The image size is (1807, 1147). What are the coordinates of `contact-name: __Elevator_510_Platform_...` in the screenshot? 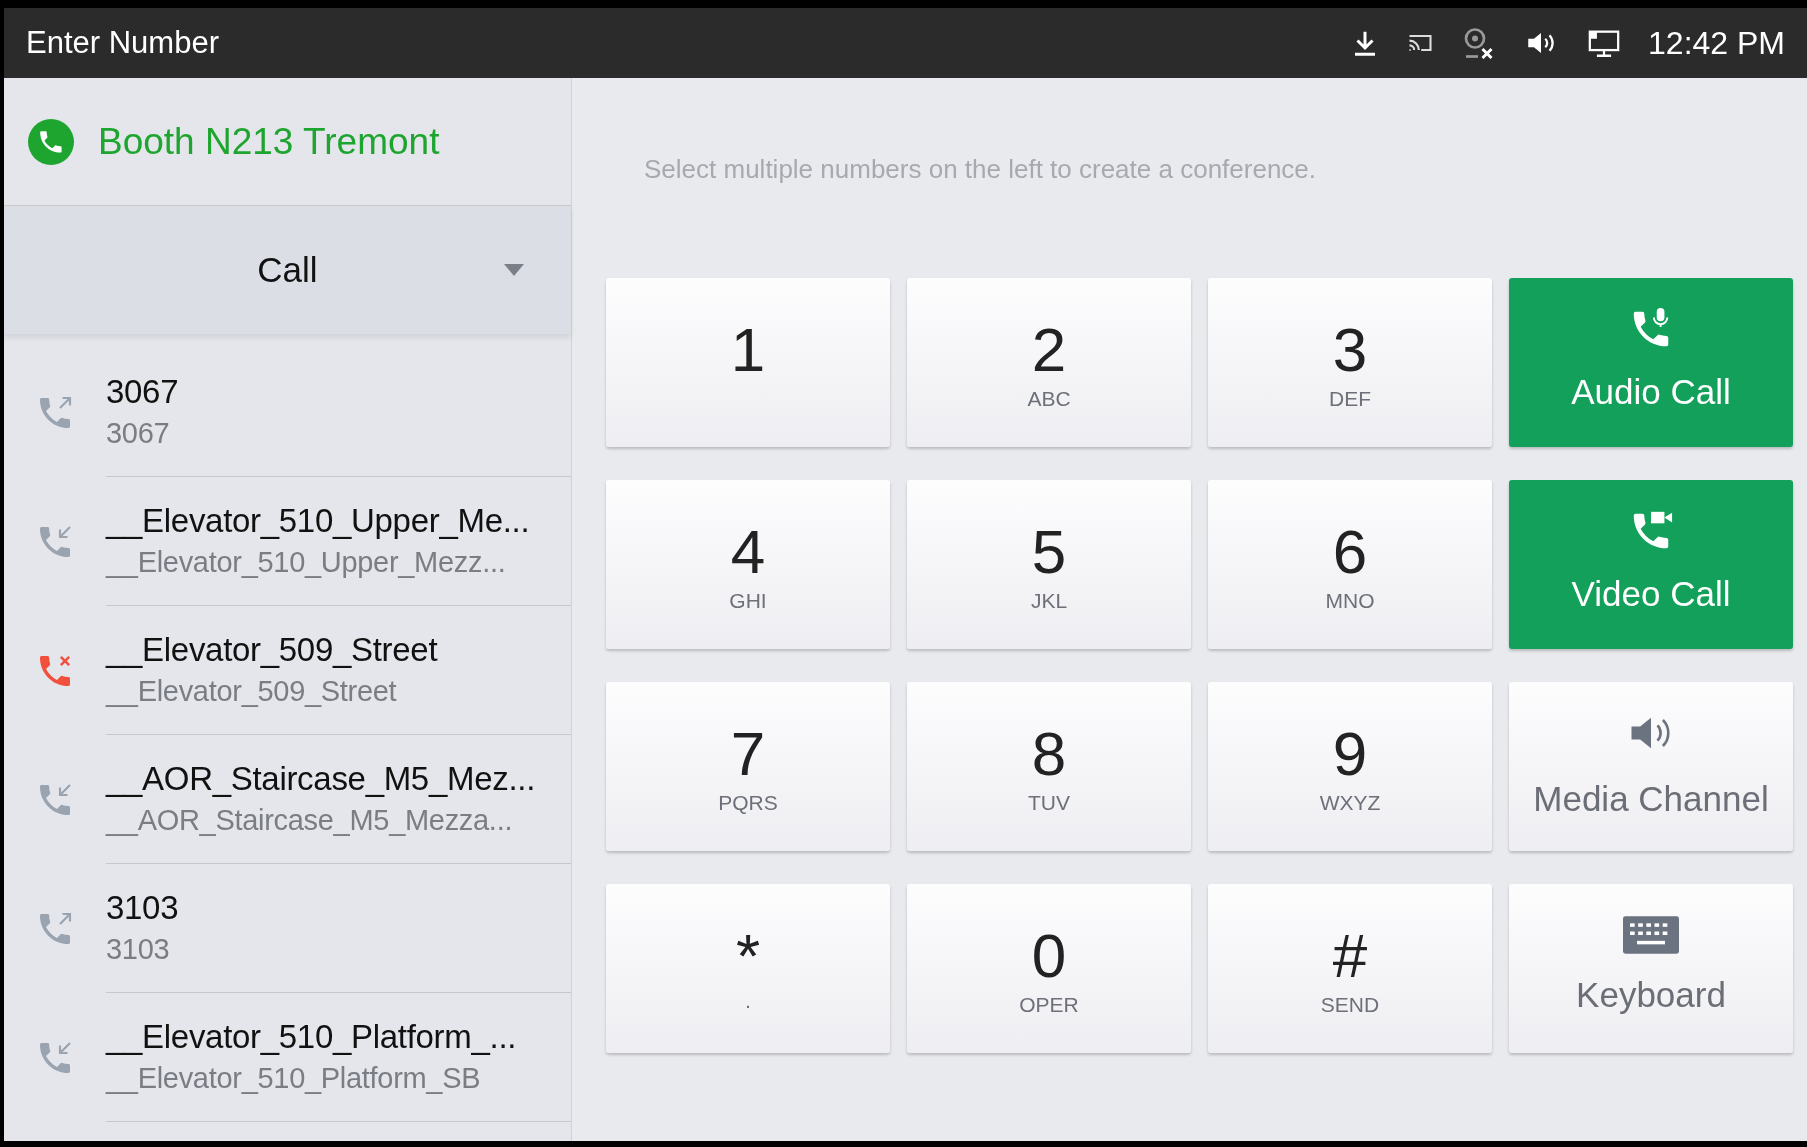 It's located at (312, 1037).